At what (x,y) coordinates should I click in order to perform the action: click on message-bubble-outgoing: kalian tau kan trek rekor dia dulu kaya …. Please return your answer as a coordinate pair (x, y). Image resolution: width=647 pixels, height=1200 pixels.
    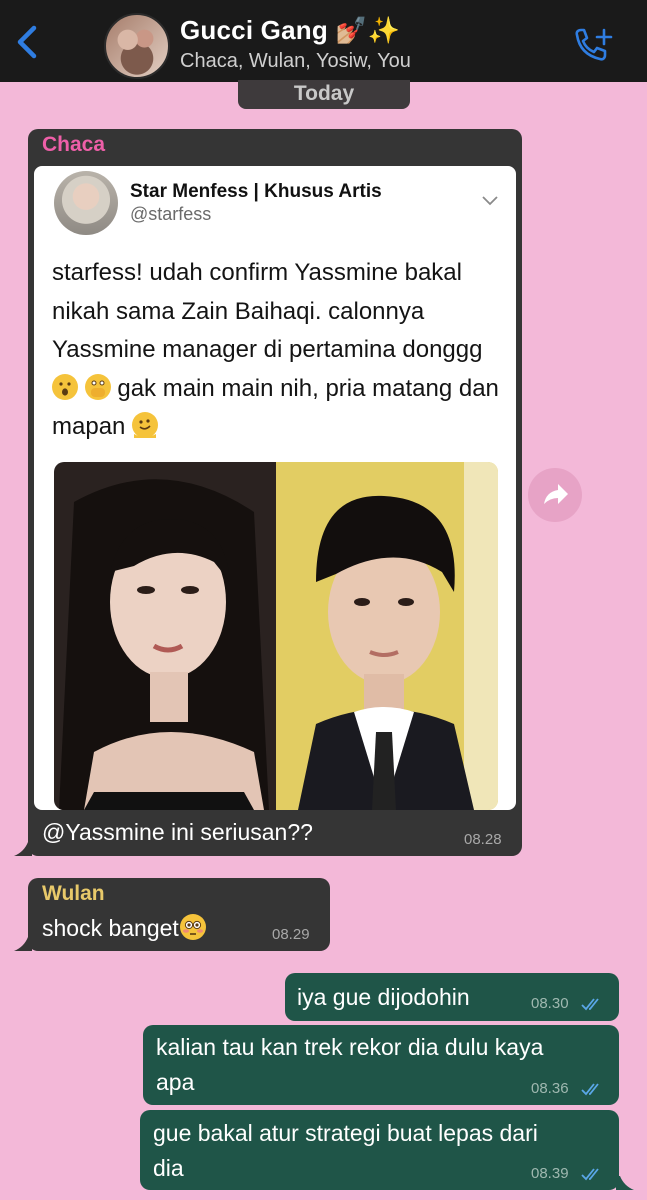
    Looking at the image, I should click on (381, 1065).